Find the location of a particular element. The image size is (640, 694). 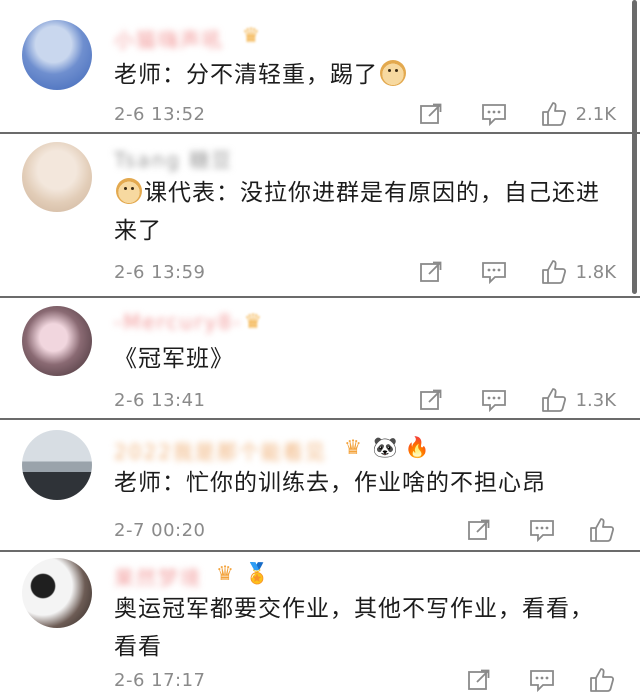

username: -Mercury8- is located at coordinates (178, 323).